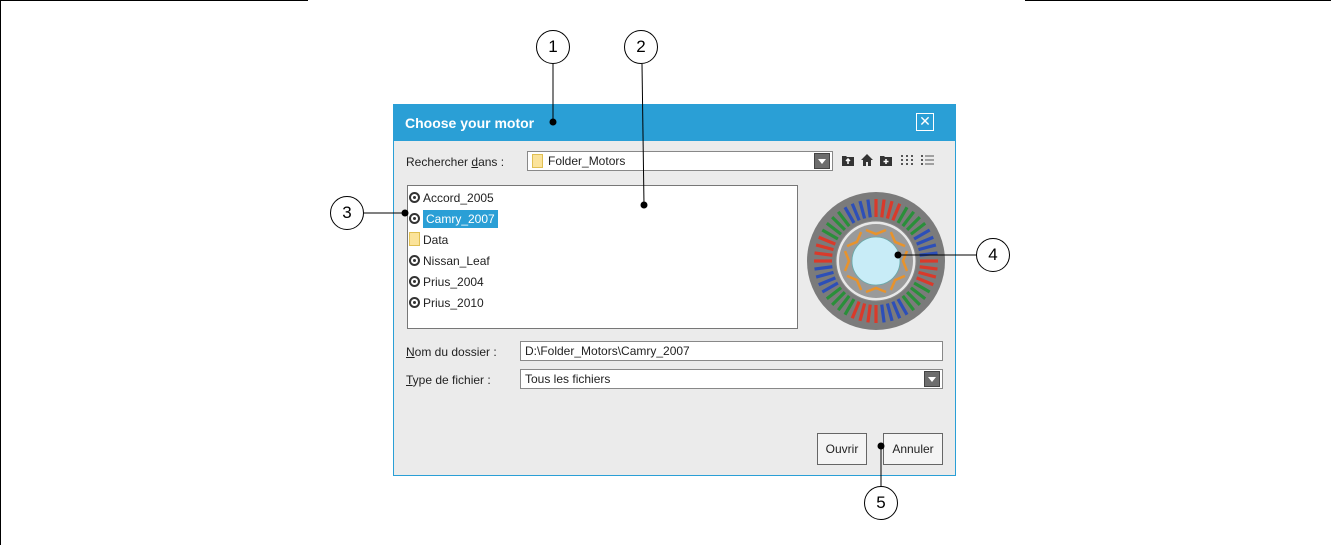 The image size is (1331, 545). What do you see at coordinates (453, 282) in the screenshot?
I see `file-item-label: Prius_2004` at bounding box center [453, 282].